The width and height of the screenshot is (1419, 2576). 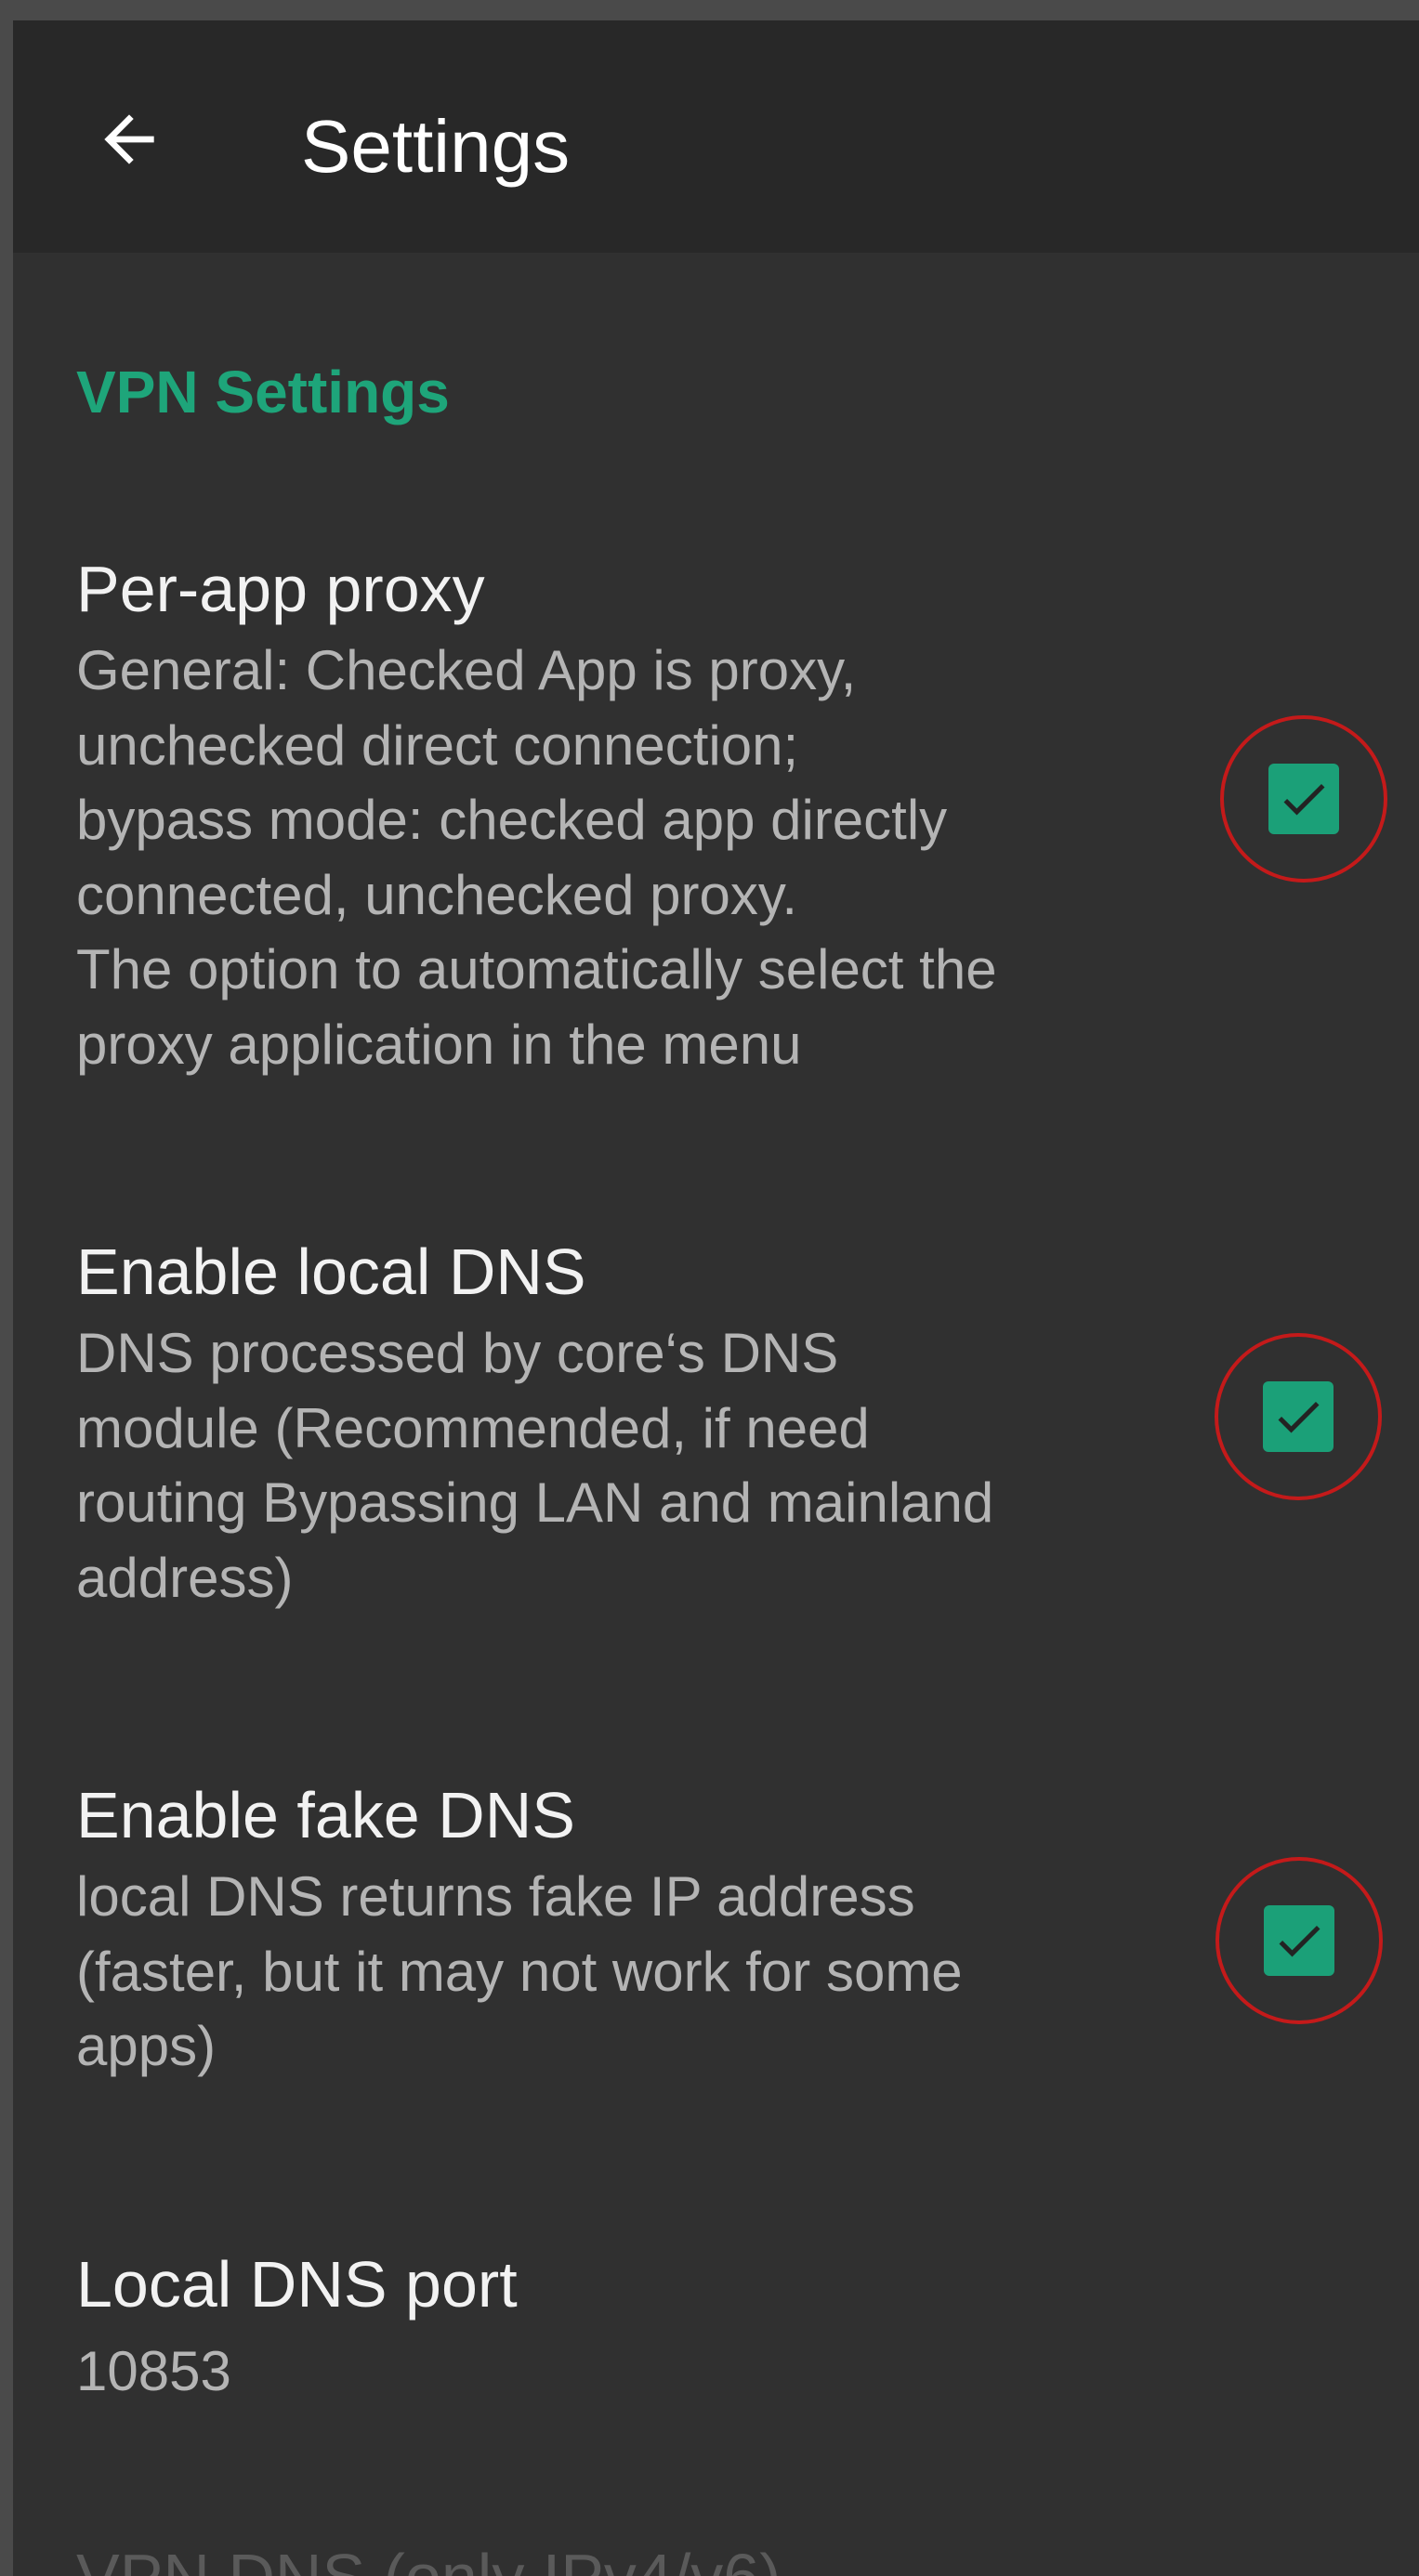 I want to click on summary-line: connected, unchecked proxy., so click(x=437, y=895).